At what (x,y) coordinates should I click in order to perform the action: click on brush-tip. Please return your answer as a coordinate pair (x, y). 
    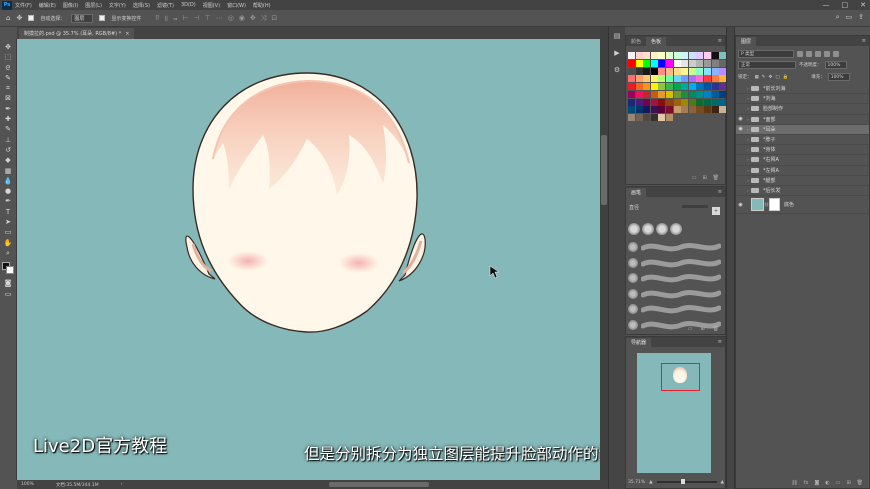
    Looking at the image, I should click on (676, 229).